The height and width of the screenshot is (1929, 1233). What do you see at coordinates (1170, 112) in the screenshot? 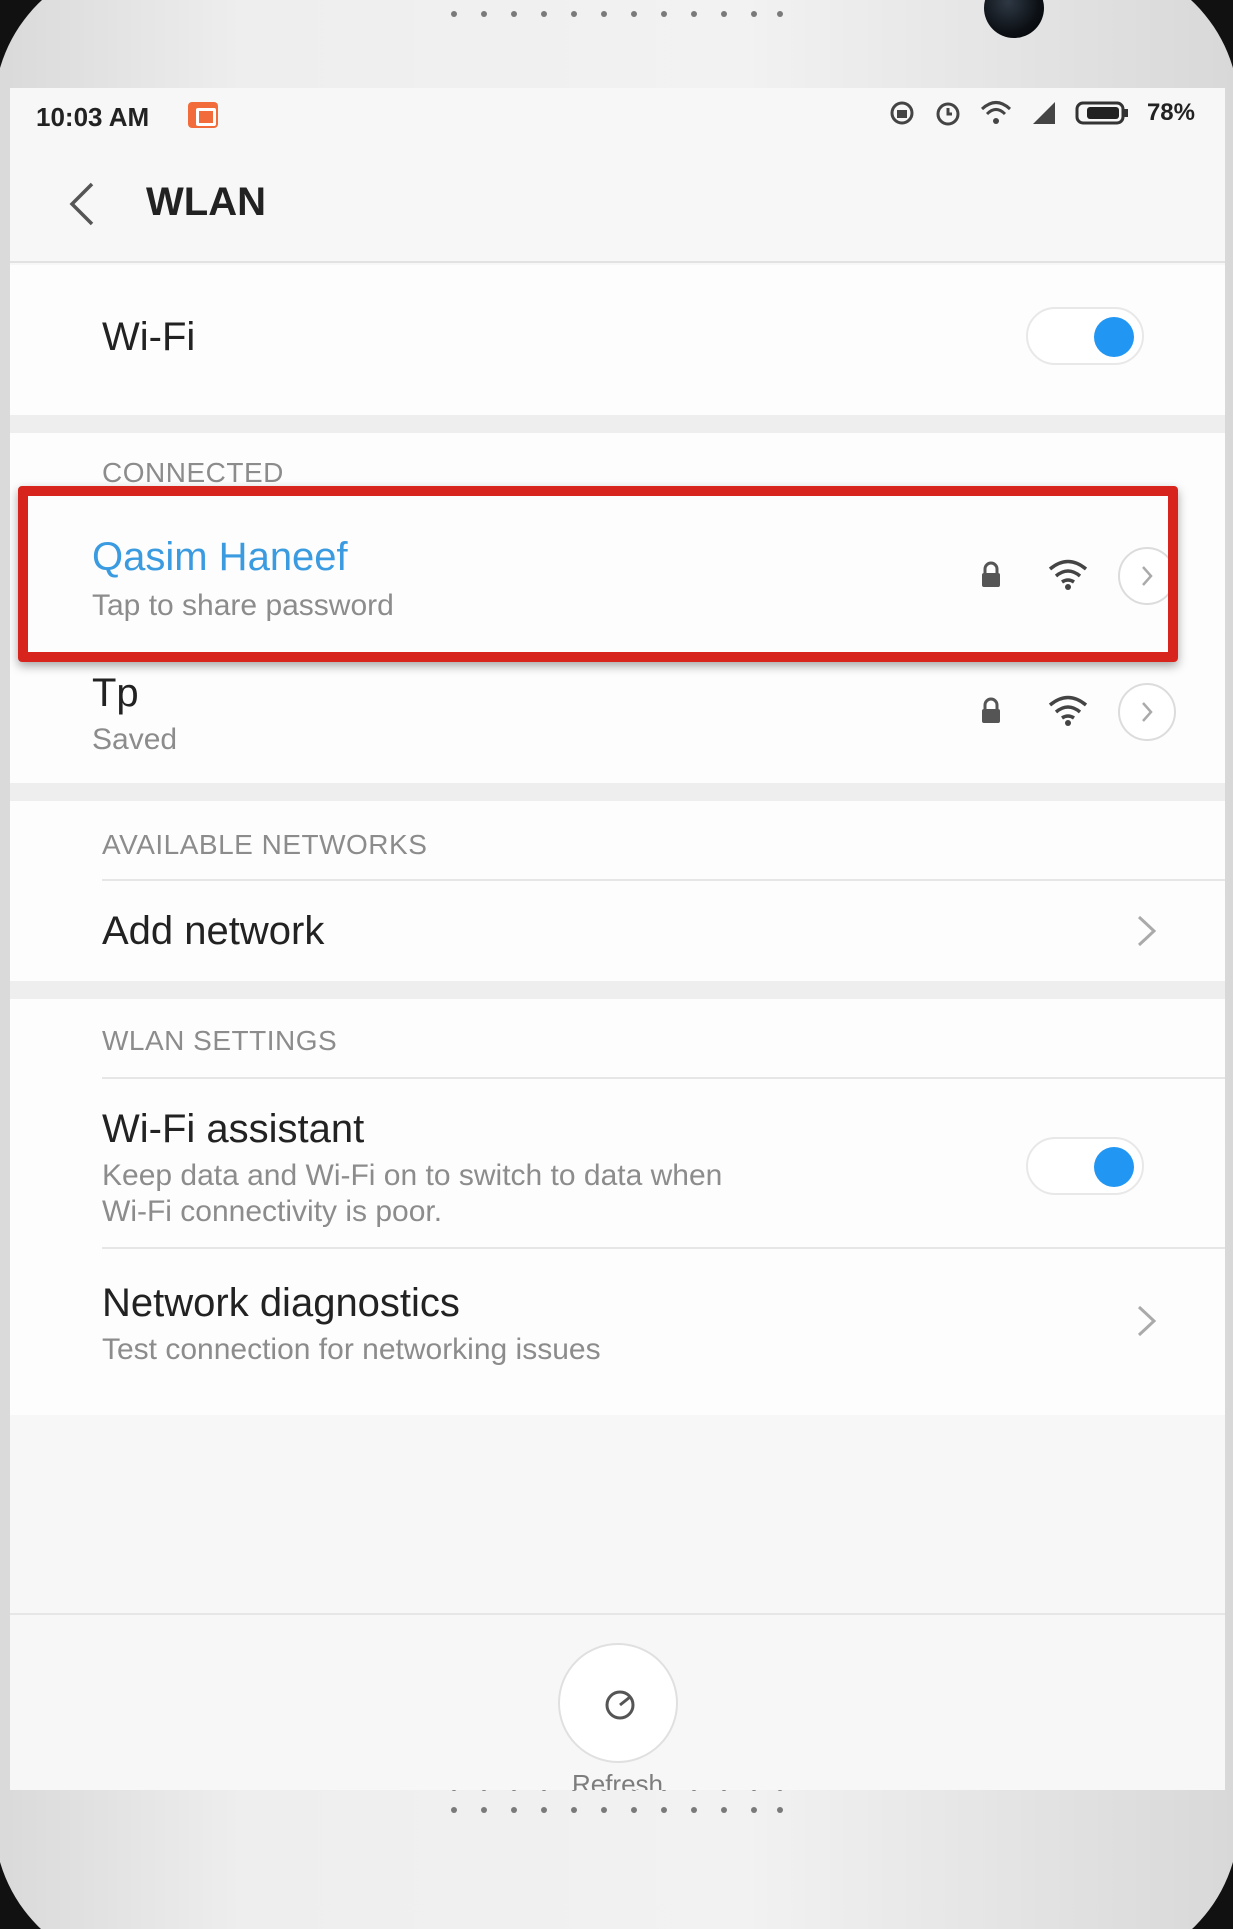
I see `battery-percent: 78%` at bounding box center [1170, 112].